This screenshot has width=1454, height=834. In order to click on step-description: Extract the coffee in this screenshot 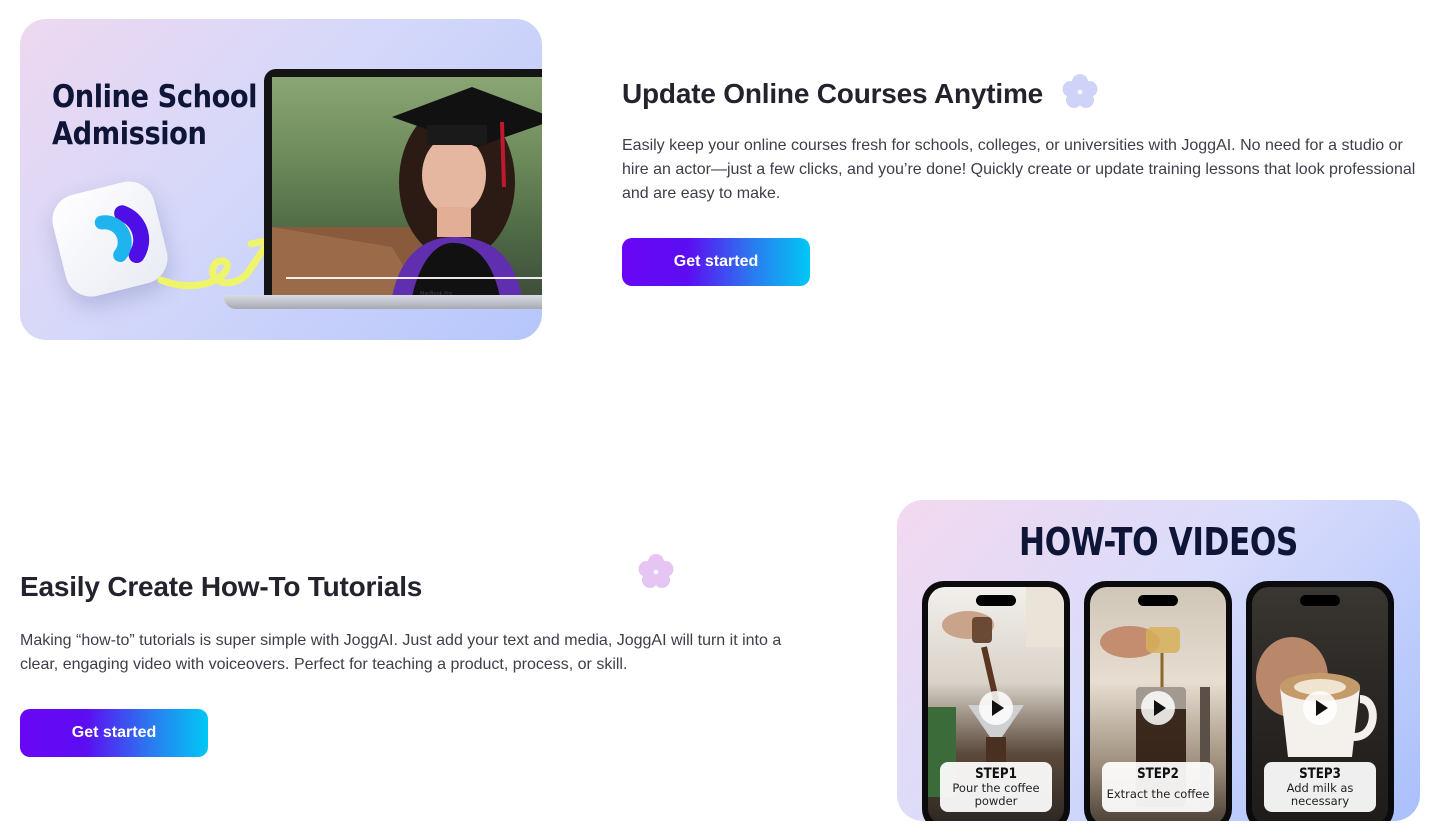, I will do `click(1158, 794)`.